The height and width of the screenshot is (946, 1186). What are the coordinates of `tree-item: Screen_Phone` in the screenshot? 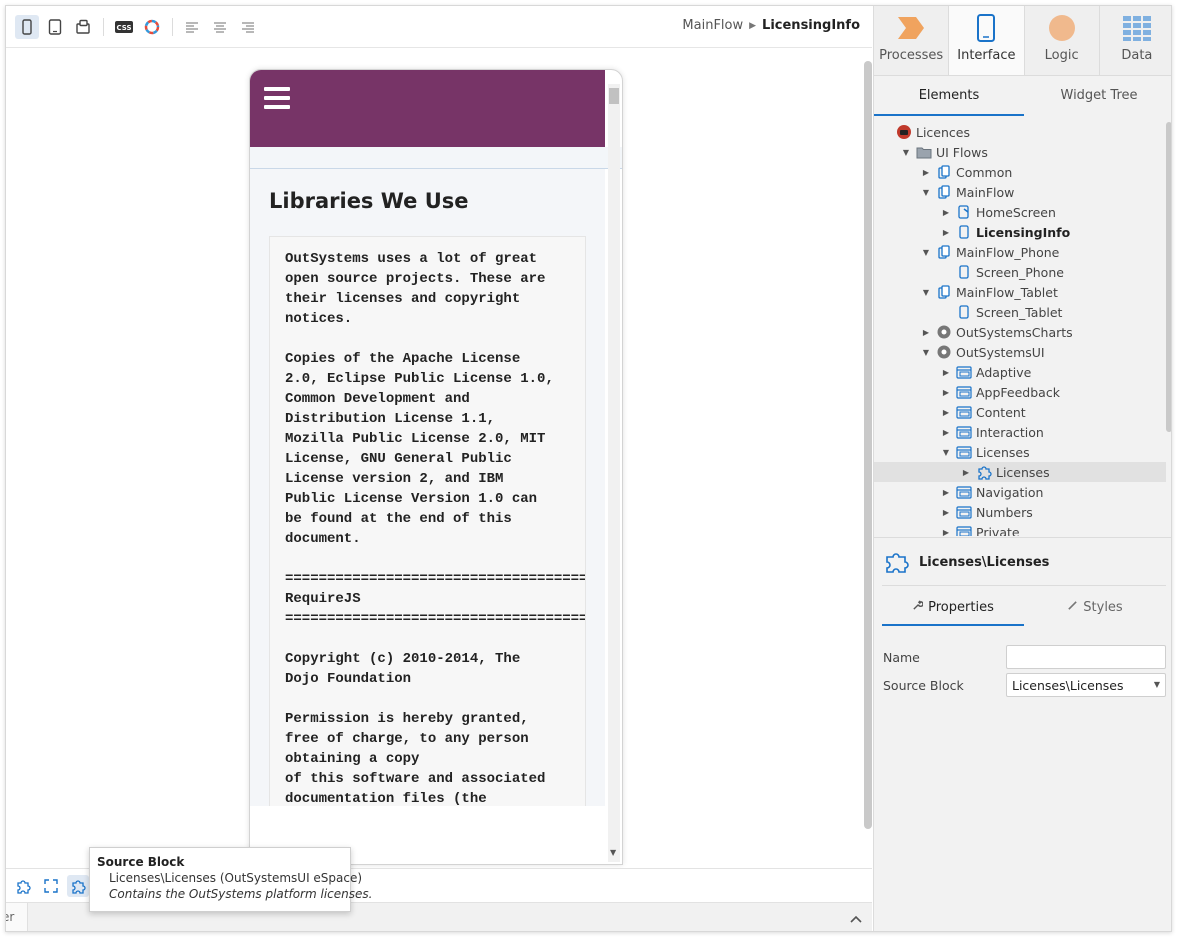 It's located at (1020, 272).